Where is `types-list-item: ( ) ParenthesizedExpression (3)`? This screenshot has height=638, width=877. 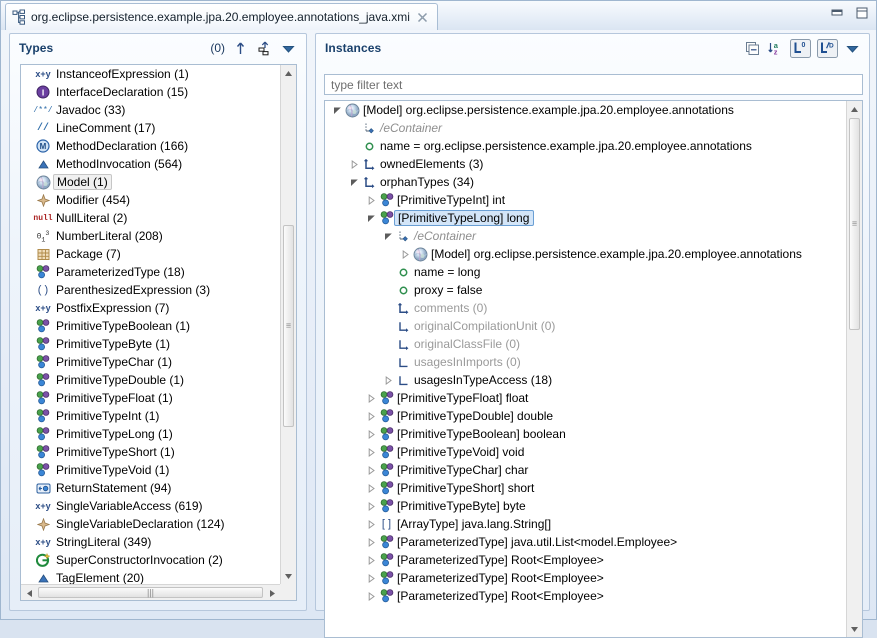
types-list-item: ( ) ParenthesizedExpression (3) is located at coordinates (150, 290).